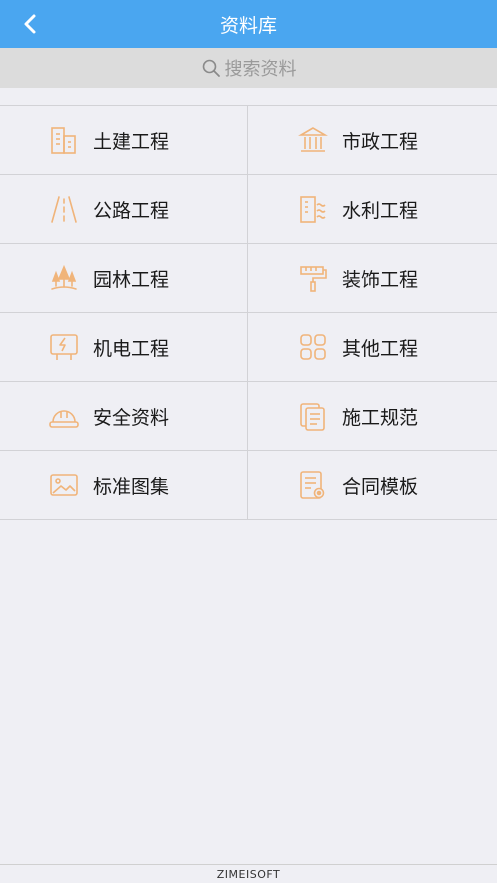  Describe the element at coordinates (260, 69) in the screenshot. I see `search-placeholder: 搜索资料` at that location.